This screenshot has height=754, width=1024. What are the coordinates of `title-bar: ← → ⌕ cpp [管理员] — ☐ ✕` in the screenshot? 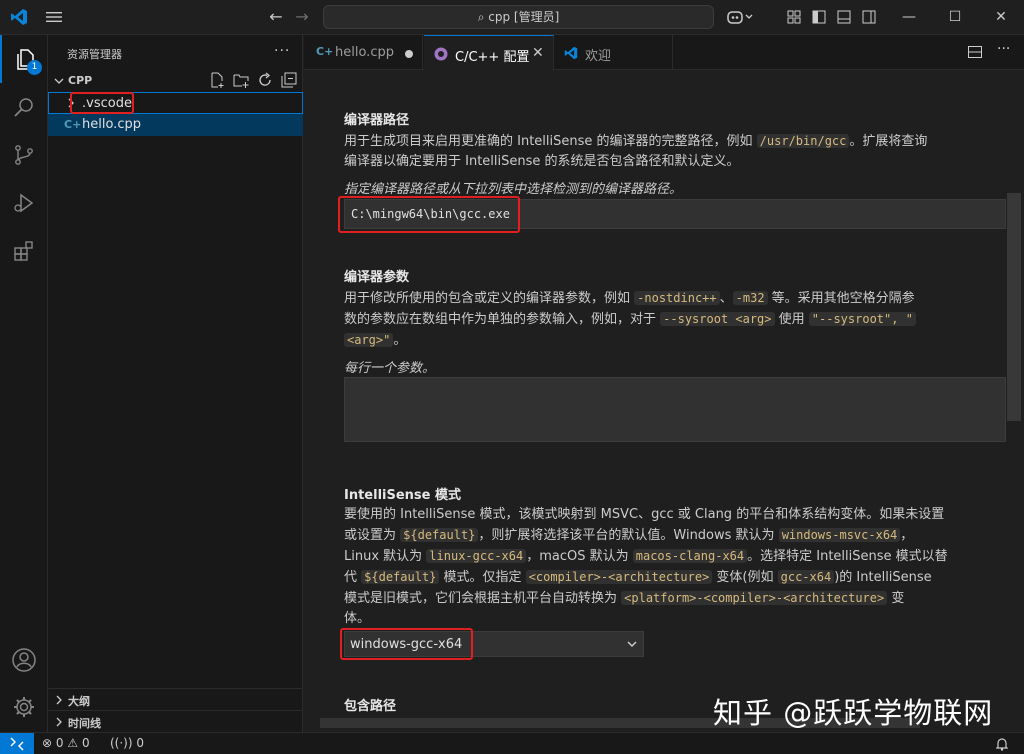 It's located at (512, 17).